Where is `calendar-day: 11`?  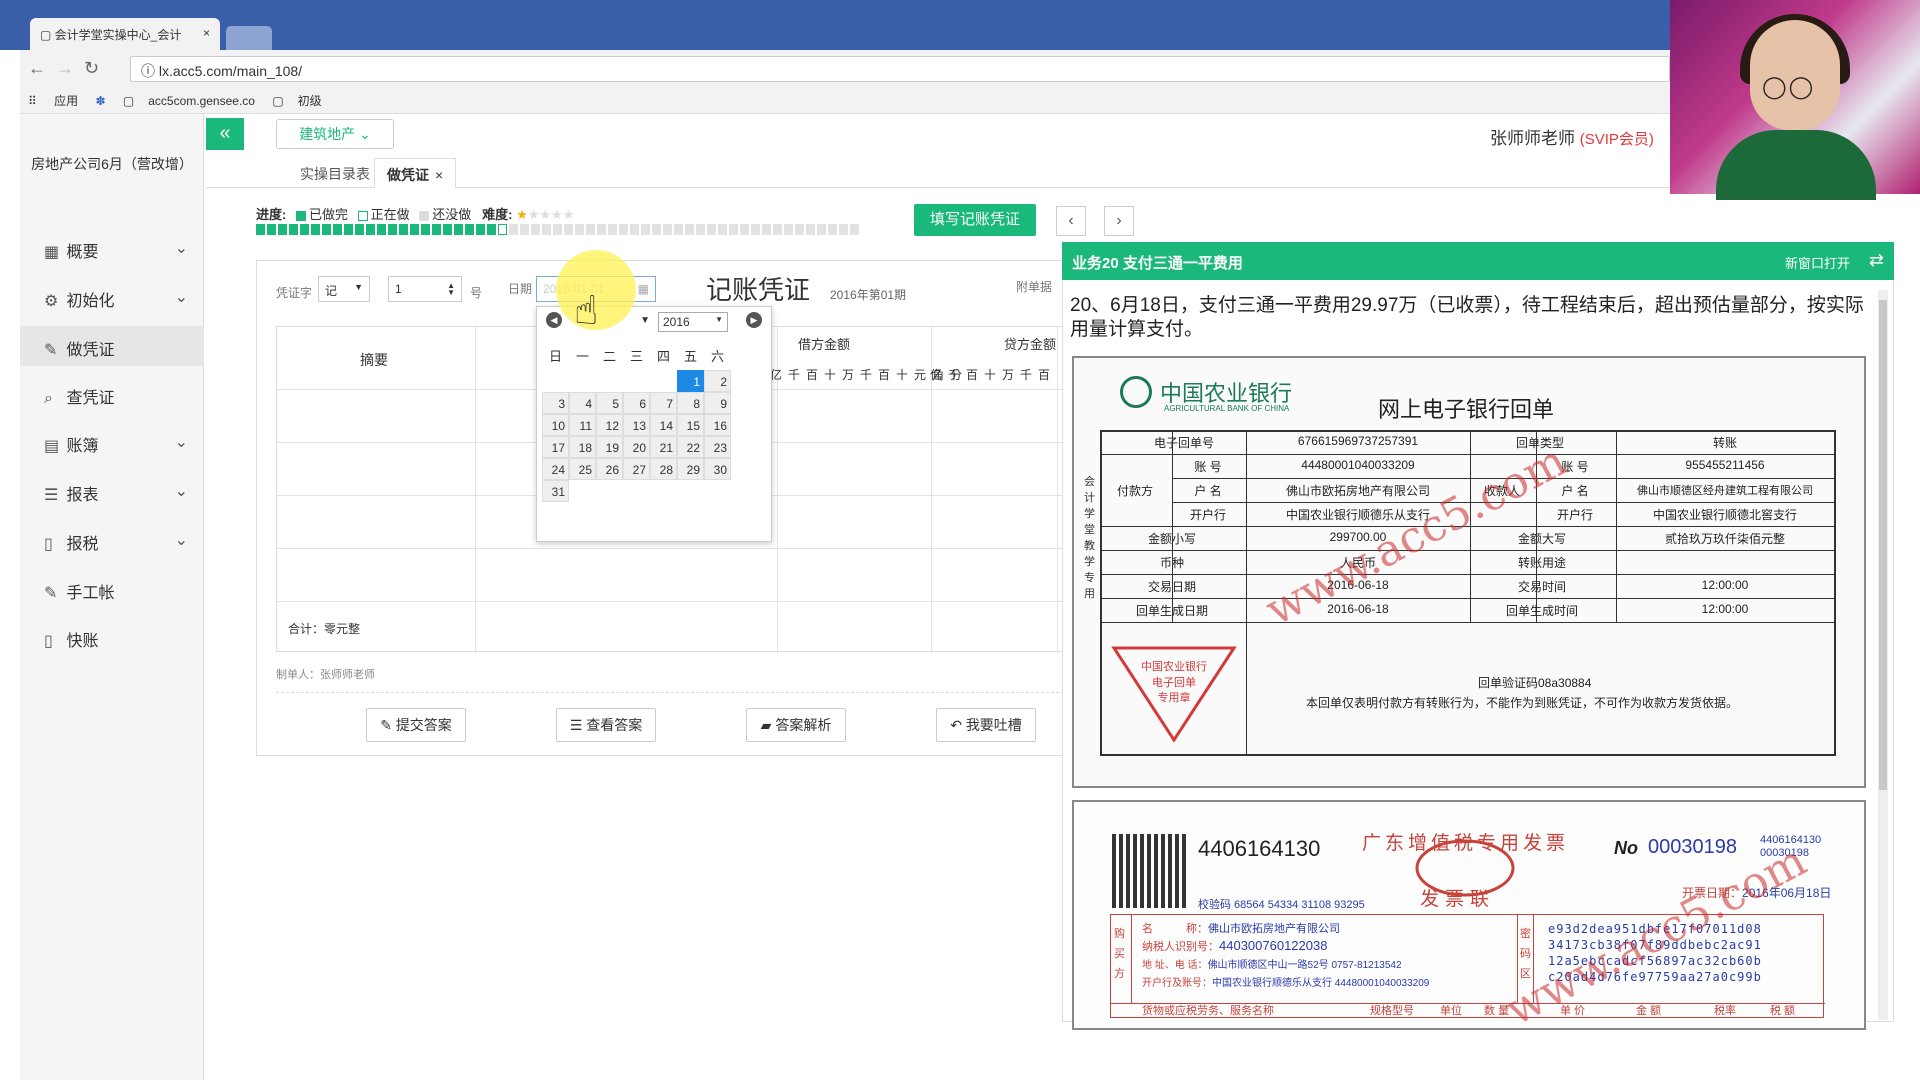
calendar-day: 11 is located at coordinates (582, 425).